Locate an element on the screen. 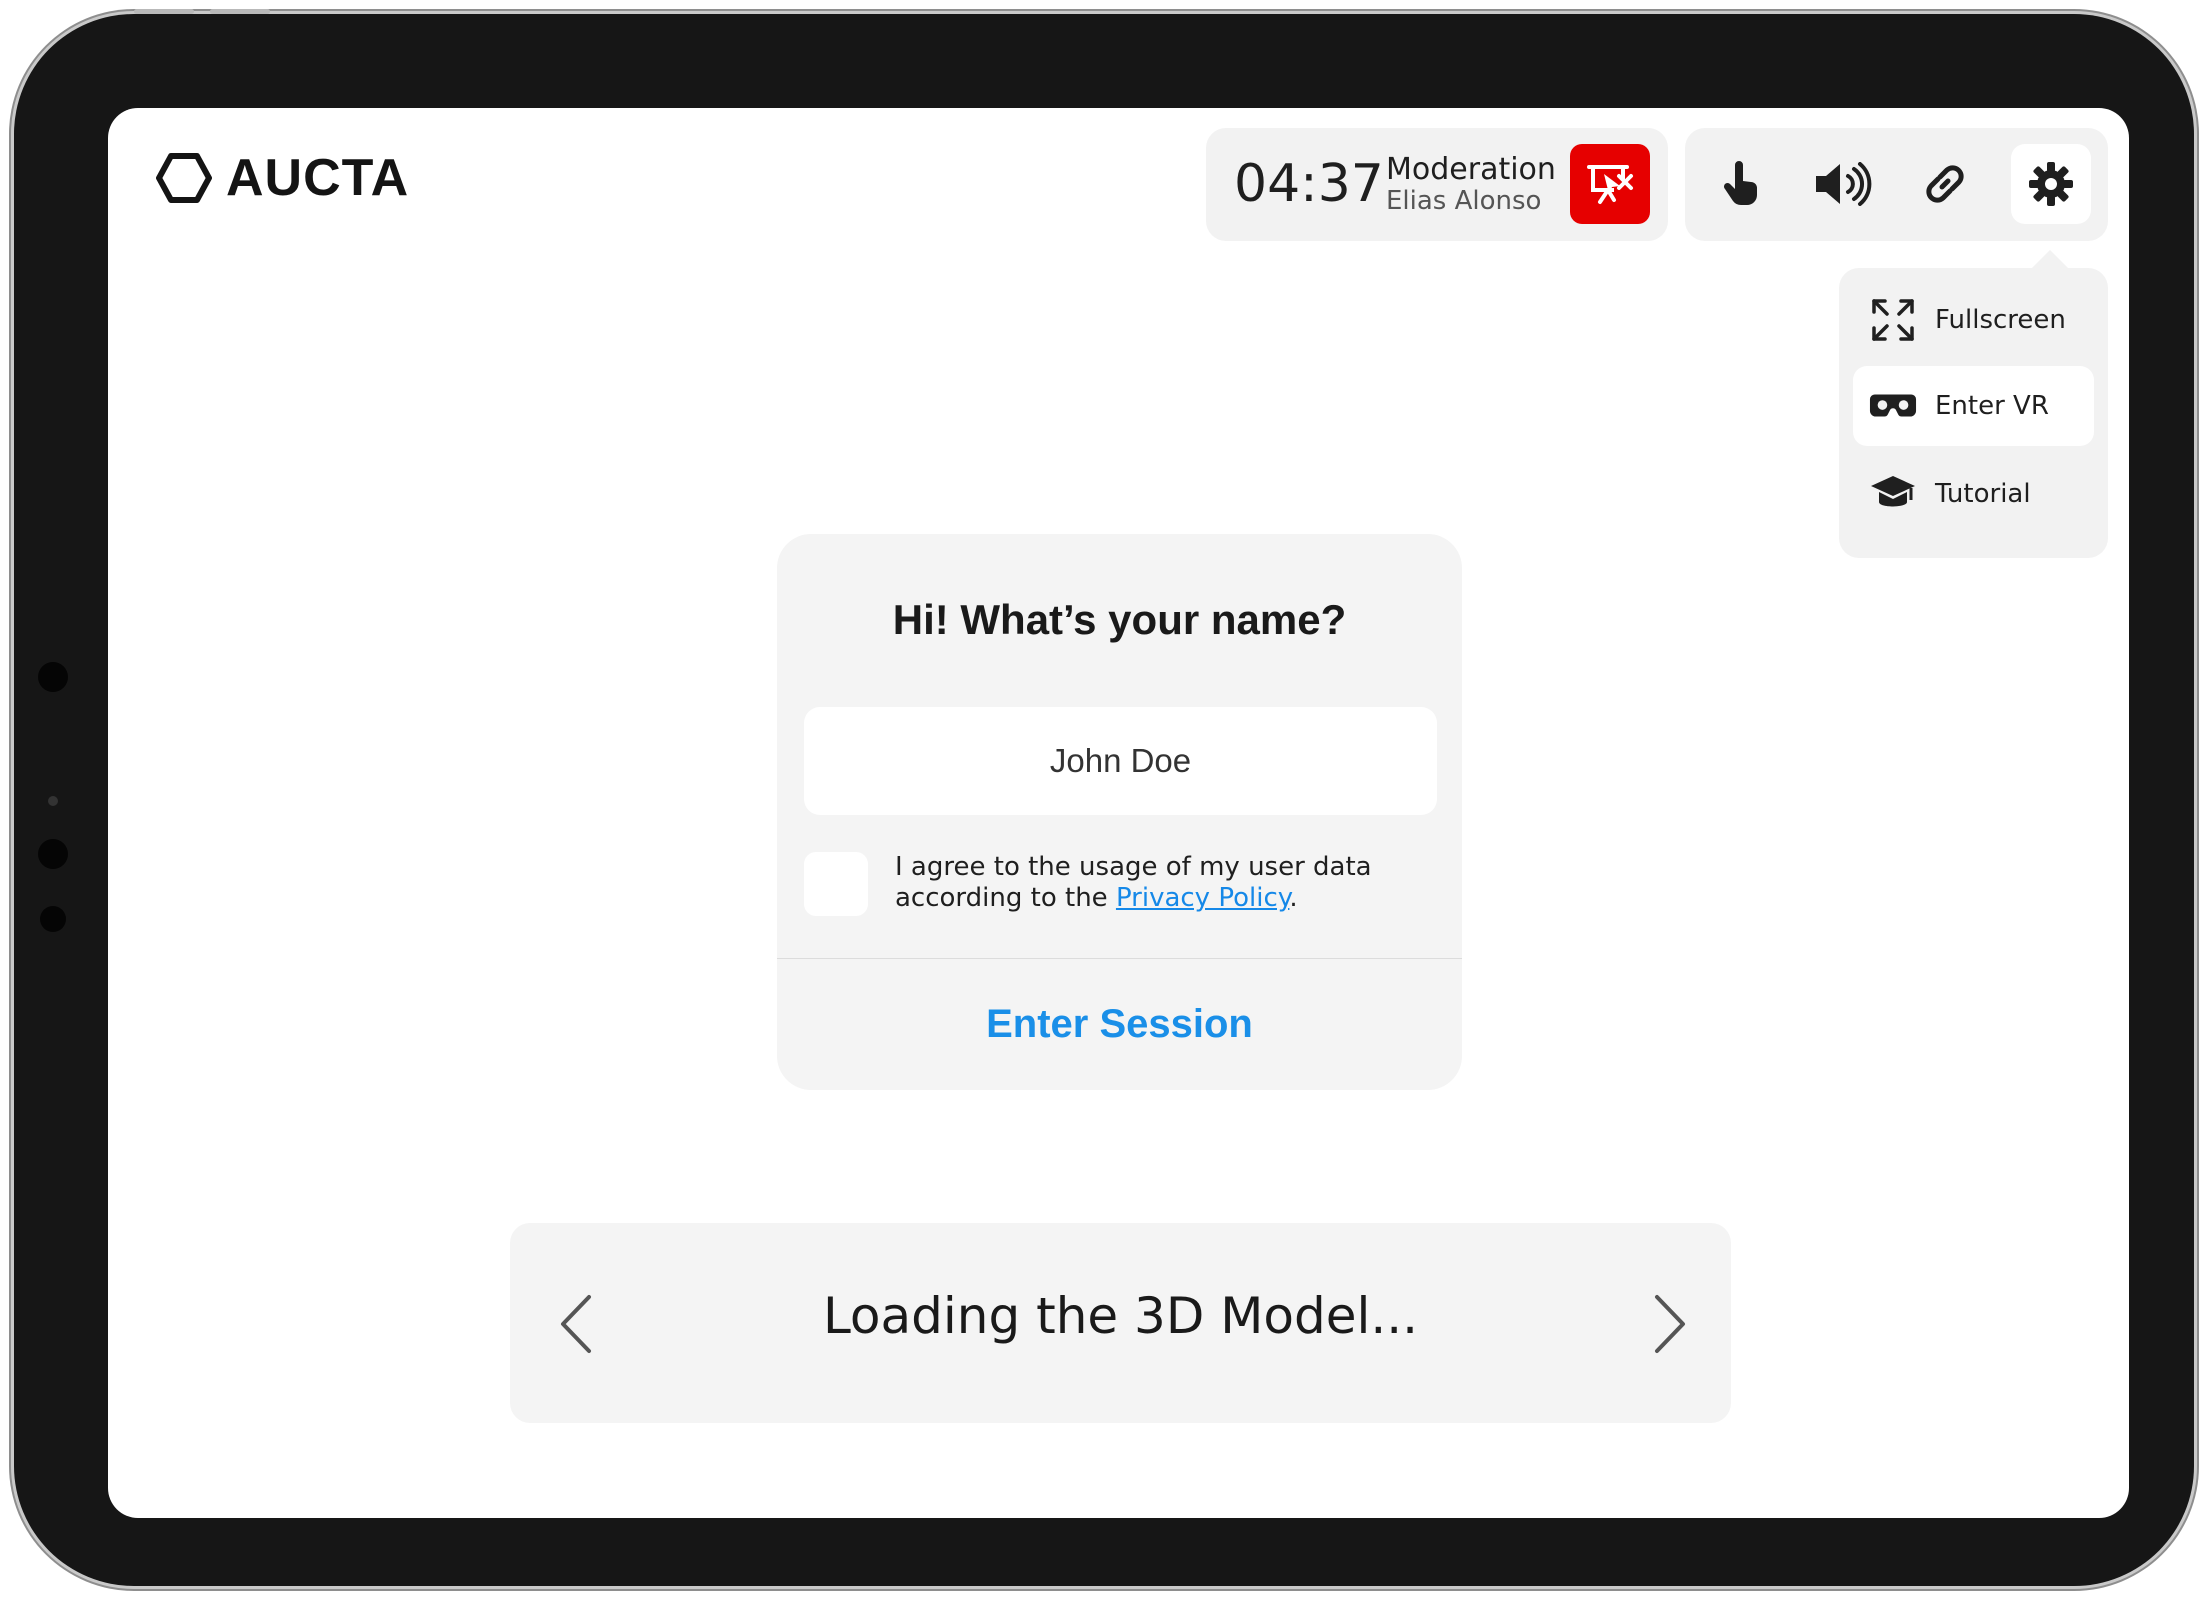 The height and width of the screenshot is (1602, 2208). hexagon-logo-icon is located at coordinates (184, 178).